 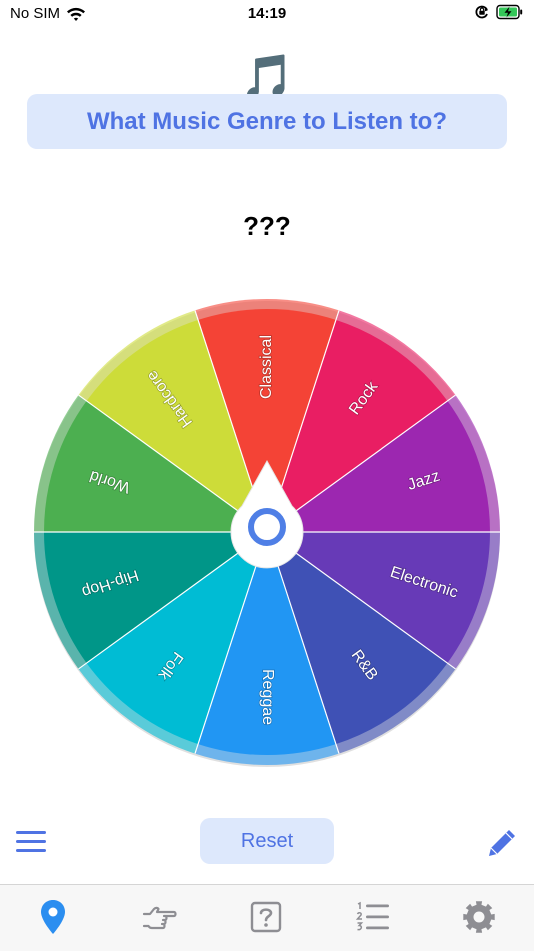 I want to click on orientation-lock-icon, so click(x=481, y=12).